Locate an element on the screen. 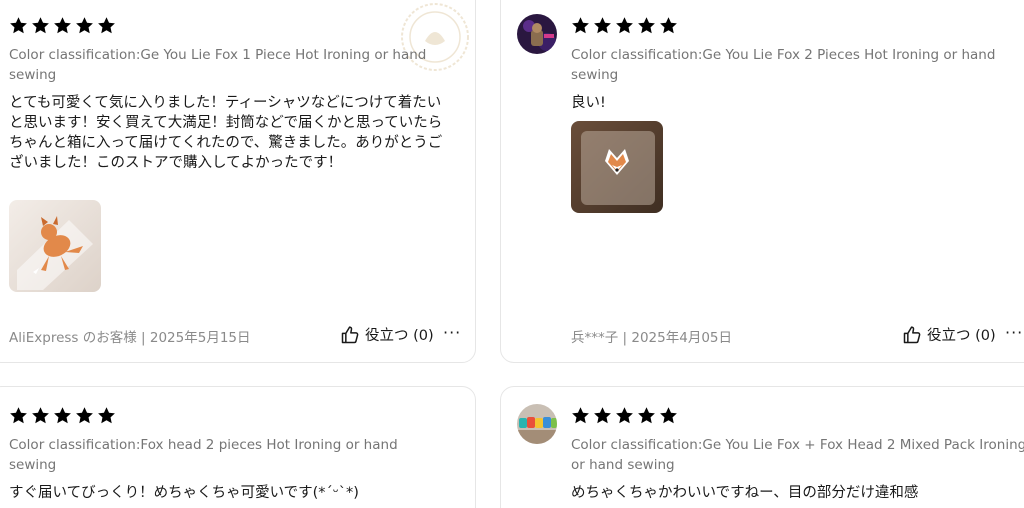 The width and height of the screenshot is (1024, 508). fox-patch-image is located at coordinates (55, 246).